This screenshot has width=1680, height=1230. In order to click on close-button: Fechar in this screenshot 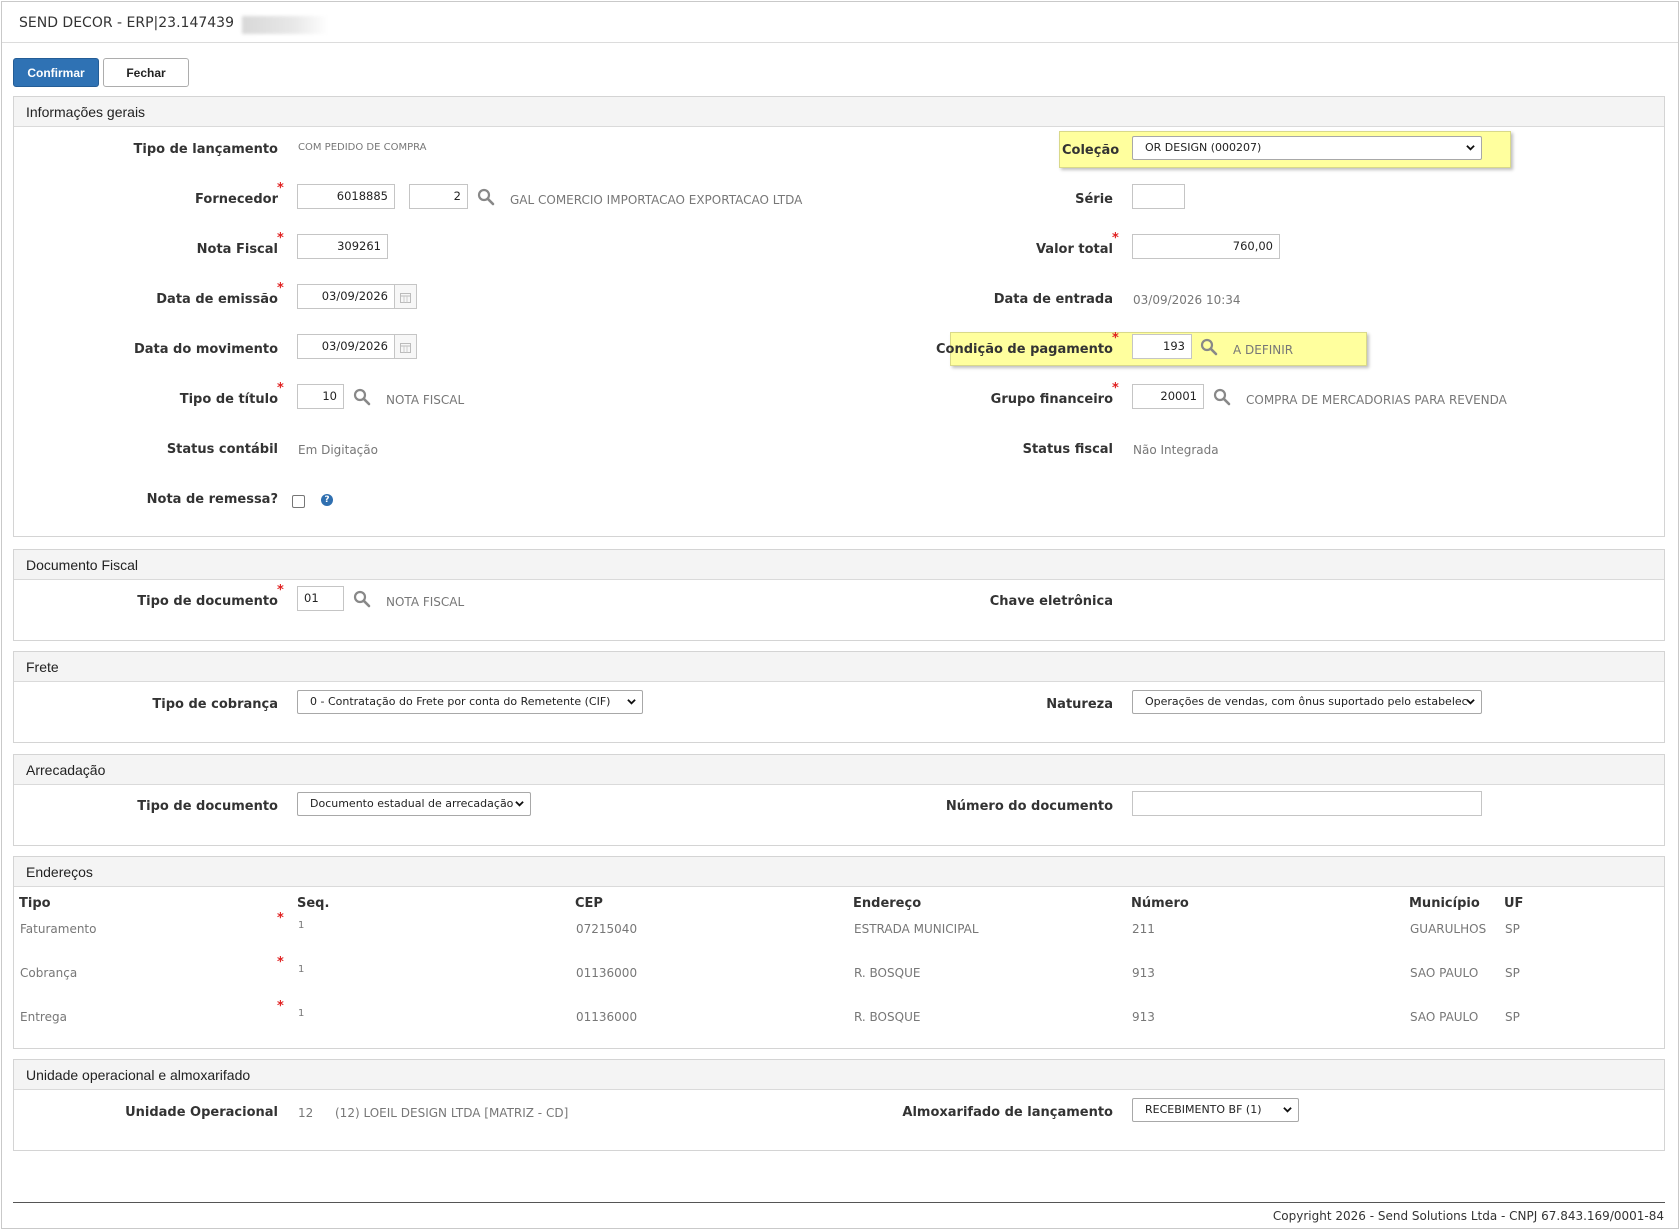, I will do `click(146, 72)`.